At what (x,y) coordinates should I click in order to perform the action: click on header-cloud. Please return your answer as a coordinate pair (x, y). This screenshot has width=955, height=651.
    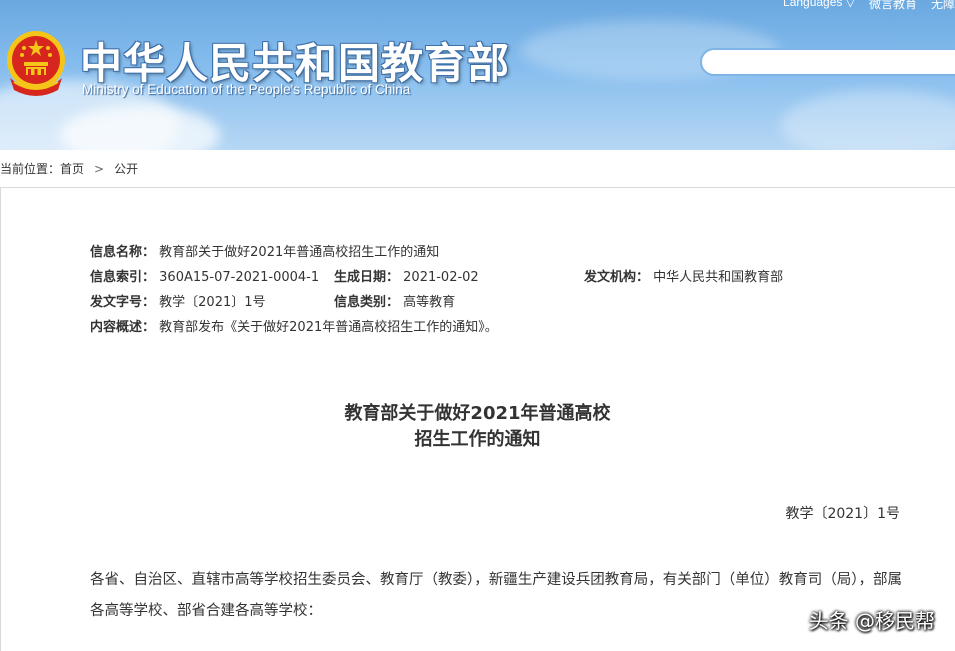
    Looking at the image, I should click on (867, 120).